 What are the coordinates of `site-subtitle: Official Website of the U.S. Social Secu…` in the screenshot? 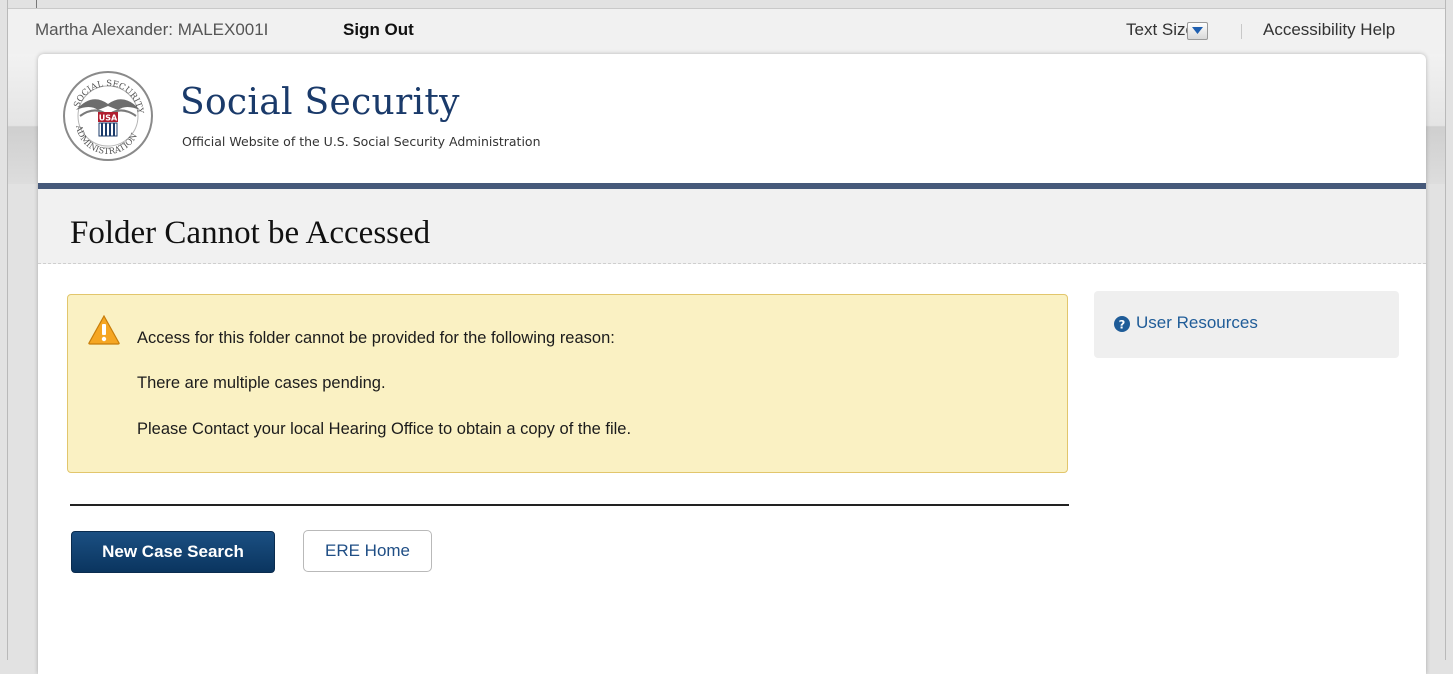 It's located at (361, 141).